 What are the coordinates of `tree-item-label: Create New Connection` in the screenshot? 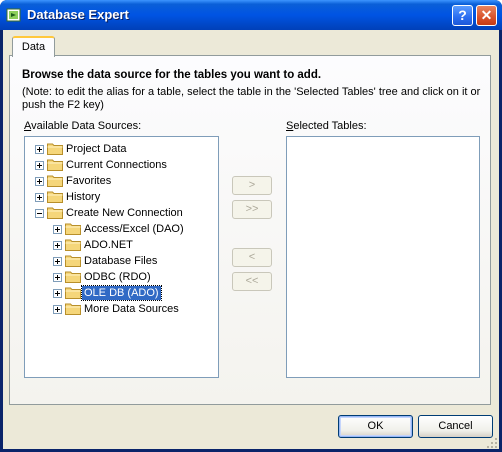 It's located at (124, 213).